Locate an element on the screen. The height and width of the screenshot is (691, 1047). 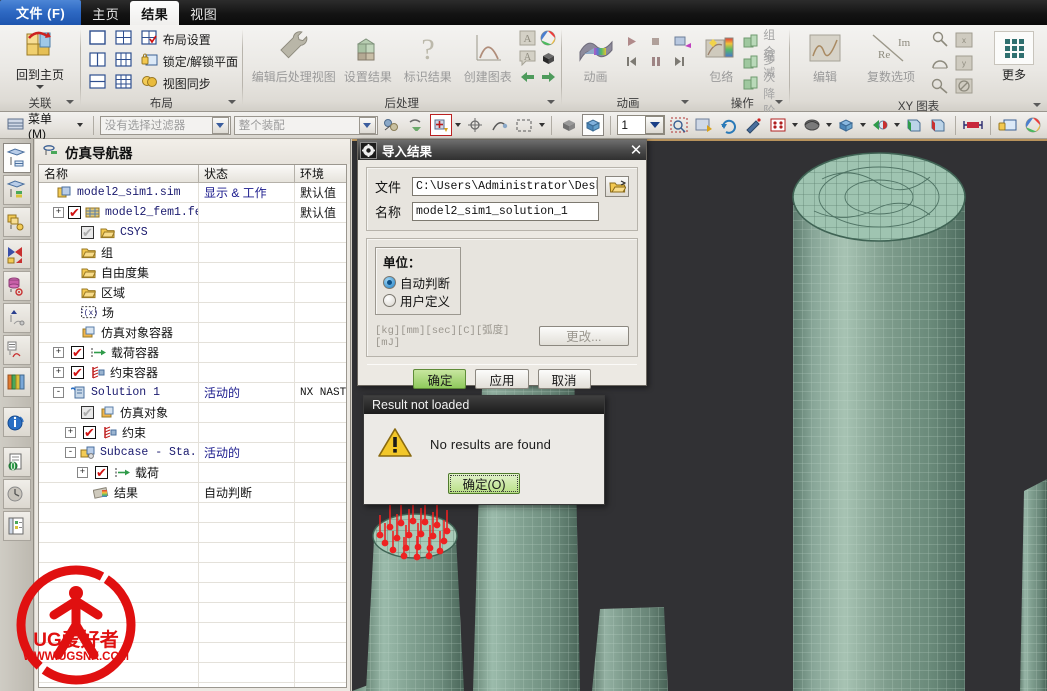
chart-y-icon: y is located at coordinates (965, 64).